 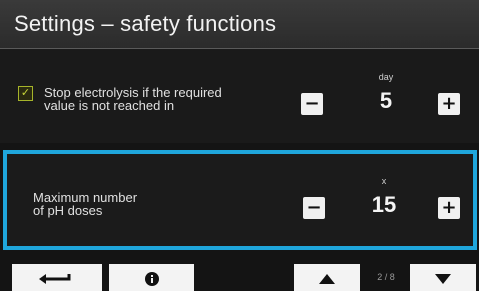 I want to click on scroll-up-button, so click(x=327, y=277).